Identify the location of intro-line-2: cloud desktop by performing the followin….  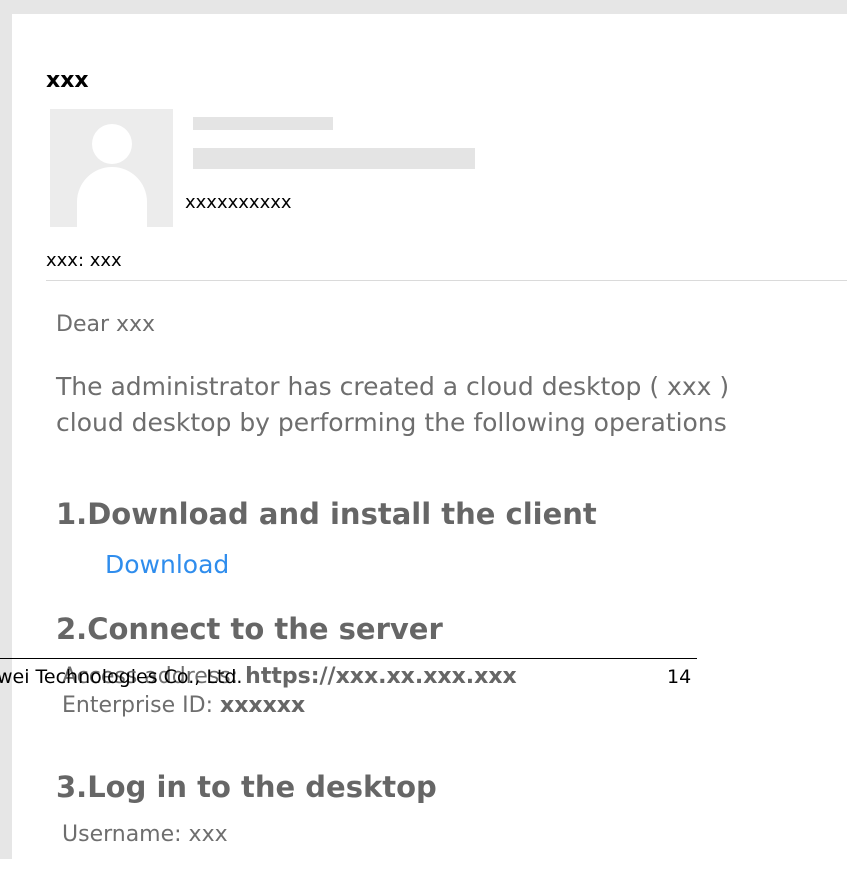
(391, 422).